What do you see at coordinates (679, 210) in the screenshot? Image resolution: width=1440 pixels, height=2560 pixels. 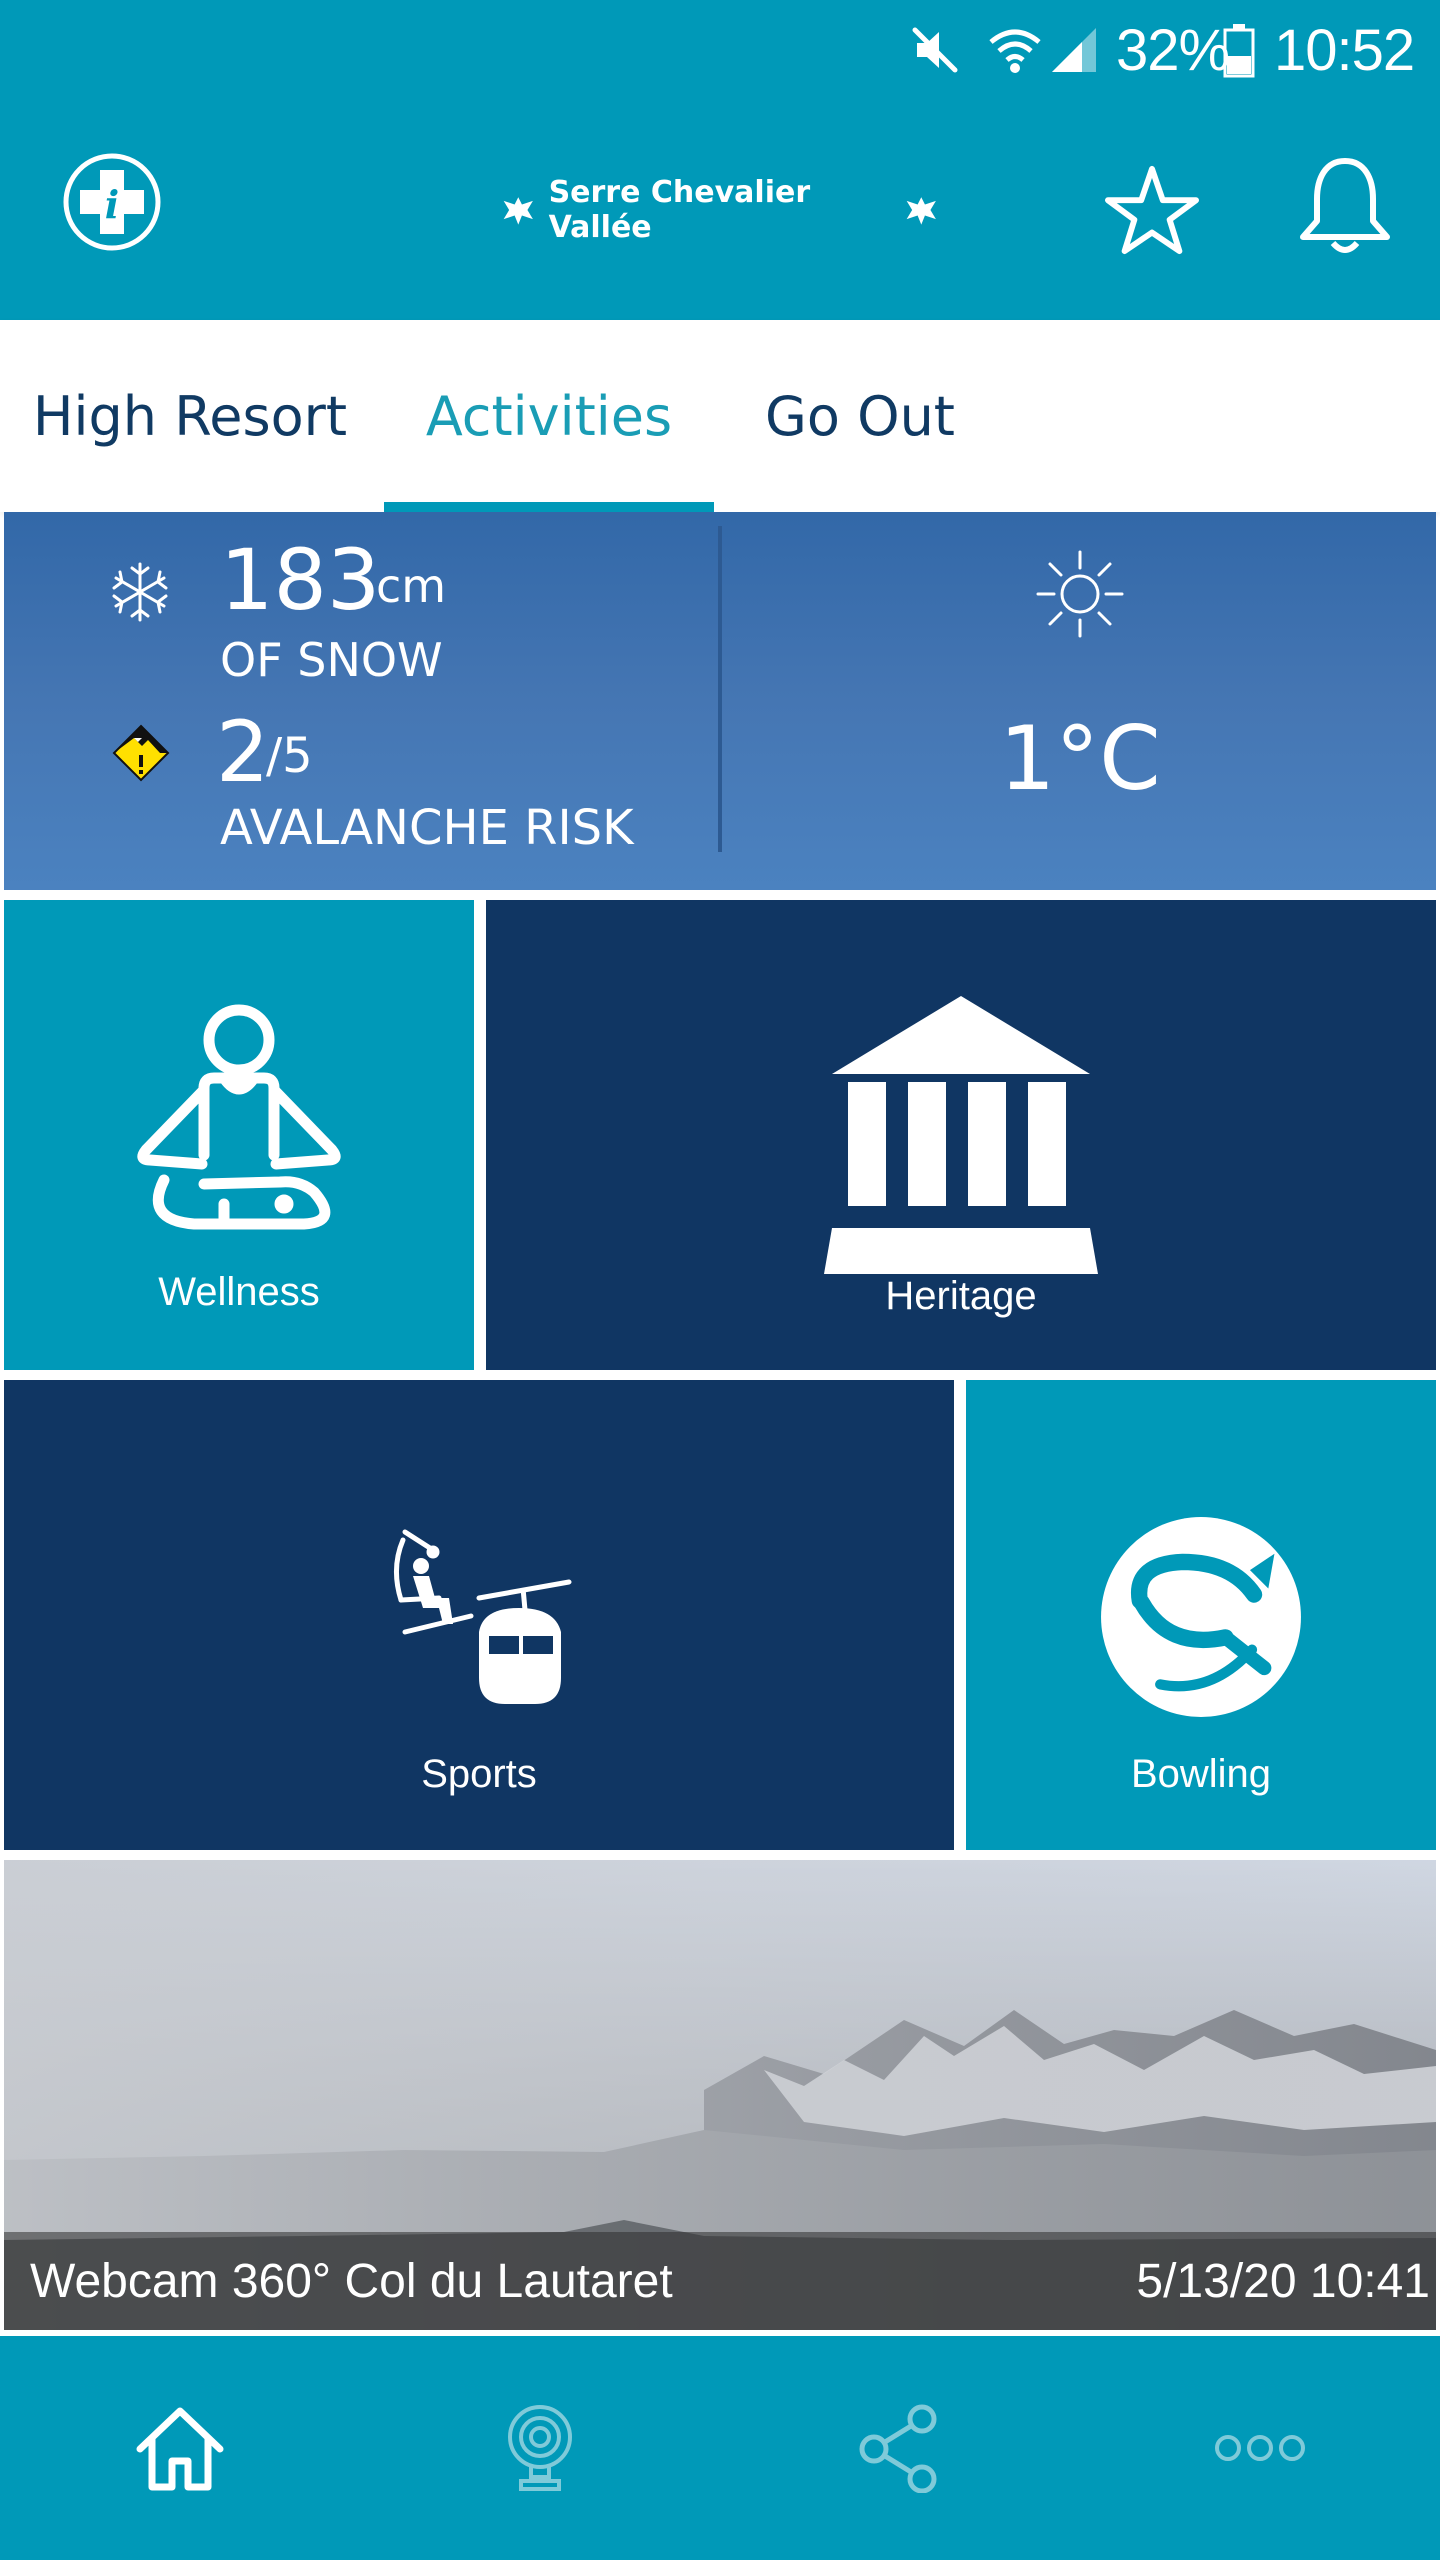 I see `brand-name: Serre Chevalier Vallée` at bounding box center [679, 210].